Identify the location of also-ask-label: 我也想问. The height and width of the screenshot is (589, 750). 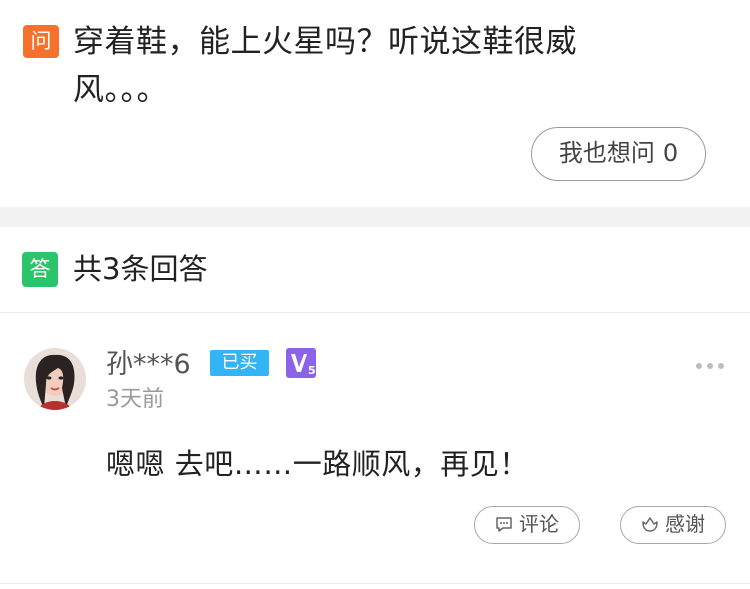
(606, 153).